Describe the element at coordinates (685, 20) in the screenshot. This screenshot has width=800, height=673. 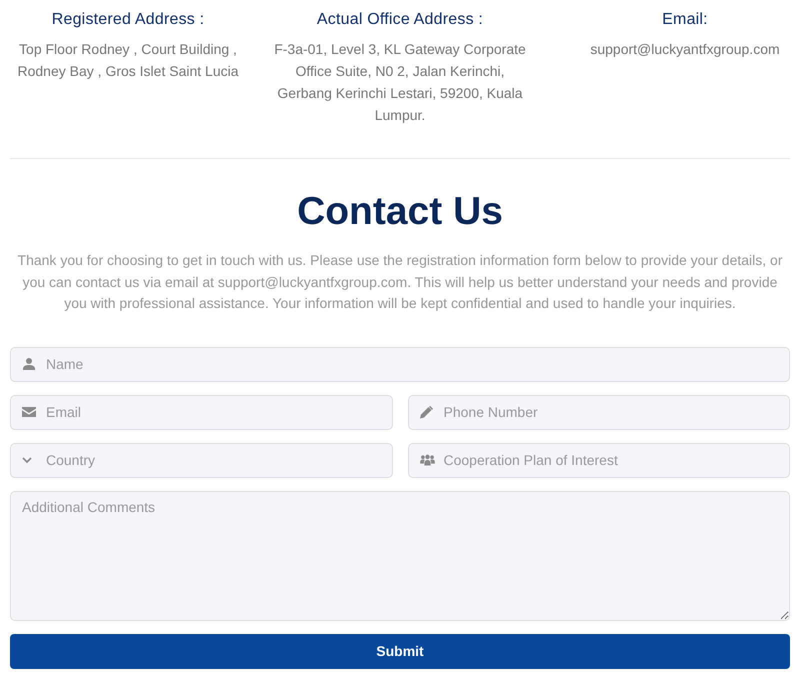
I see `section-heading: Email:` at that location.